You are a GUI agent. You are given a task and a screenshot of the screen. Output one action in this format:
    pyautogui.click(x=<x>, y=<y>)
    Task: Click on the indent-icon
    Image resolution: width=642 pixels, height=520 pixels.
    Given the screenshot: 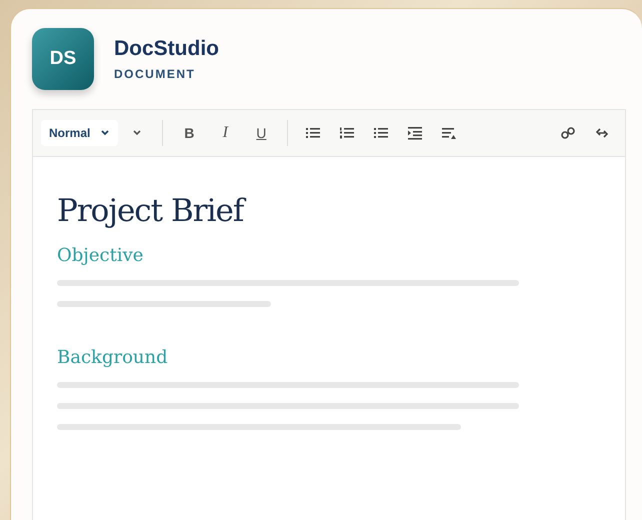 What is the action you would take?
    pyautogui.click(x=415, y=133)
    